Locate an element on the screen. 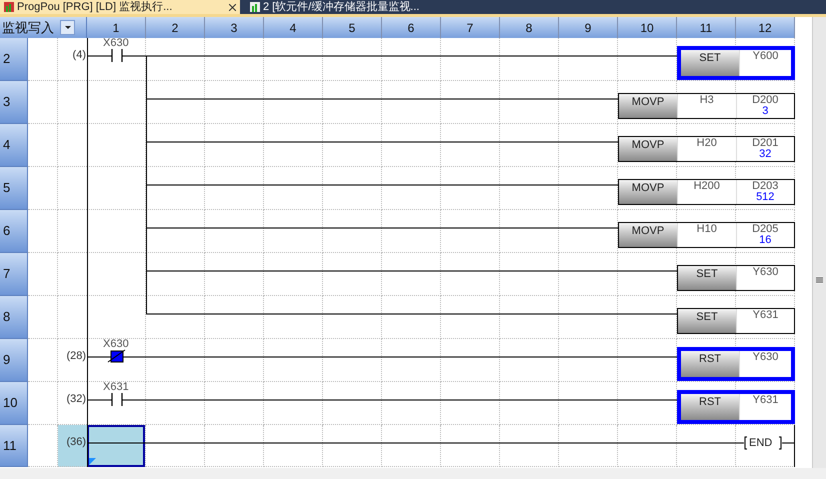 The height and width of the screenshot is (479, 826). operand-label: H200 is located at coordinates (707, 186).